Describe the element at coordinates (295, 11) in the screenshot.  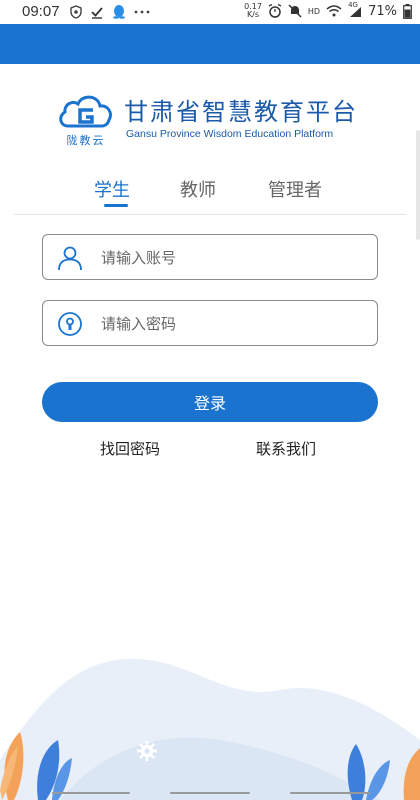
I see `mute-icon` at that location.